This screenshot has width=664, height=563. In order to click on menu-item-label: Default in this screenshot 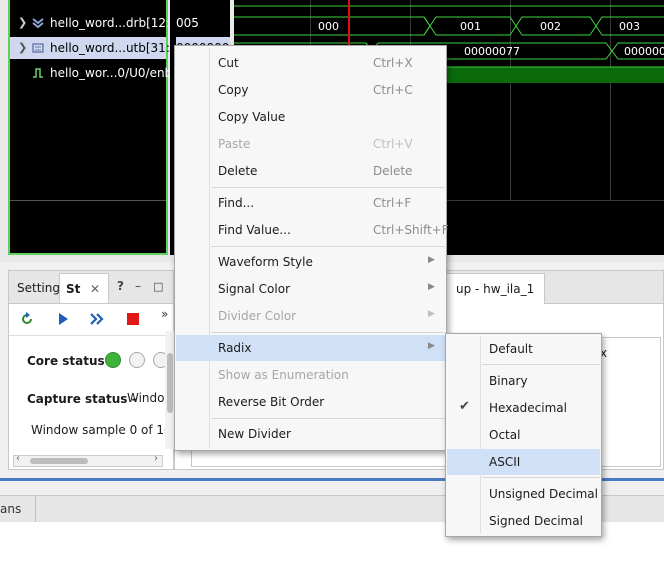, I will do `click(511, 349)`.